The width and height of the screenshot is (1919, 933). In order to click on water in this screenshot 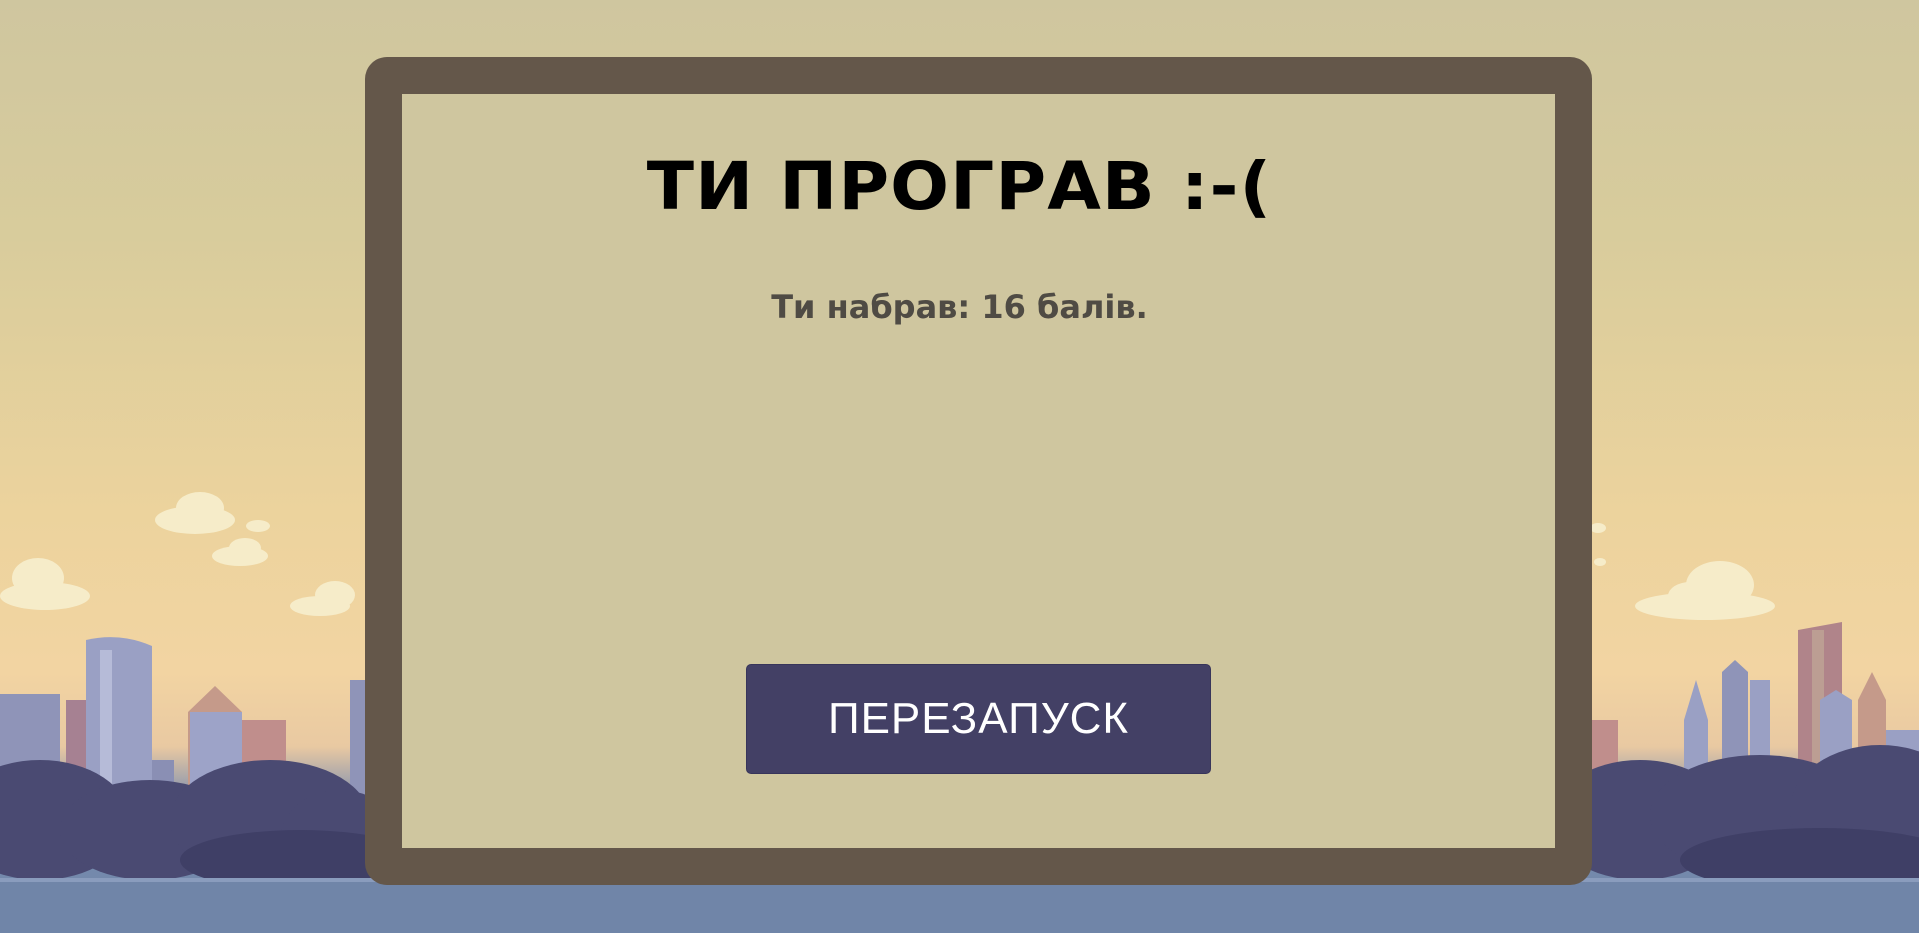, I will do `click(959, 906)`.